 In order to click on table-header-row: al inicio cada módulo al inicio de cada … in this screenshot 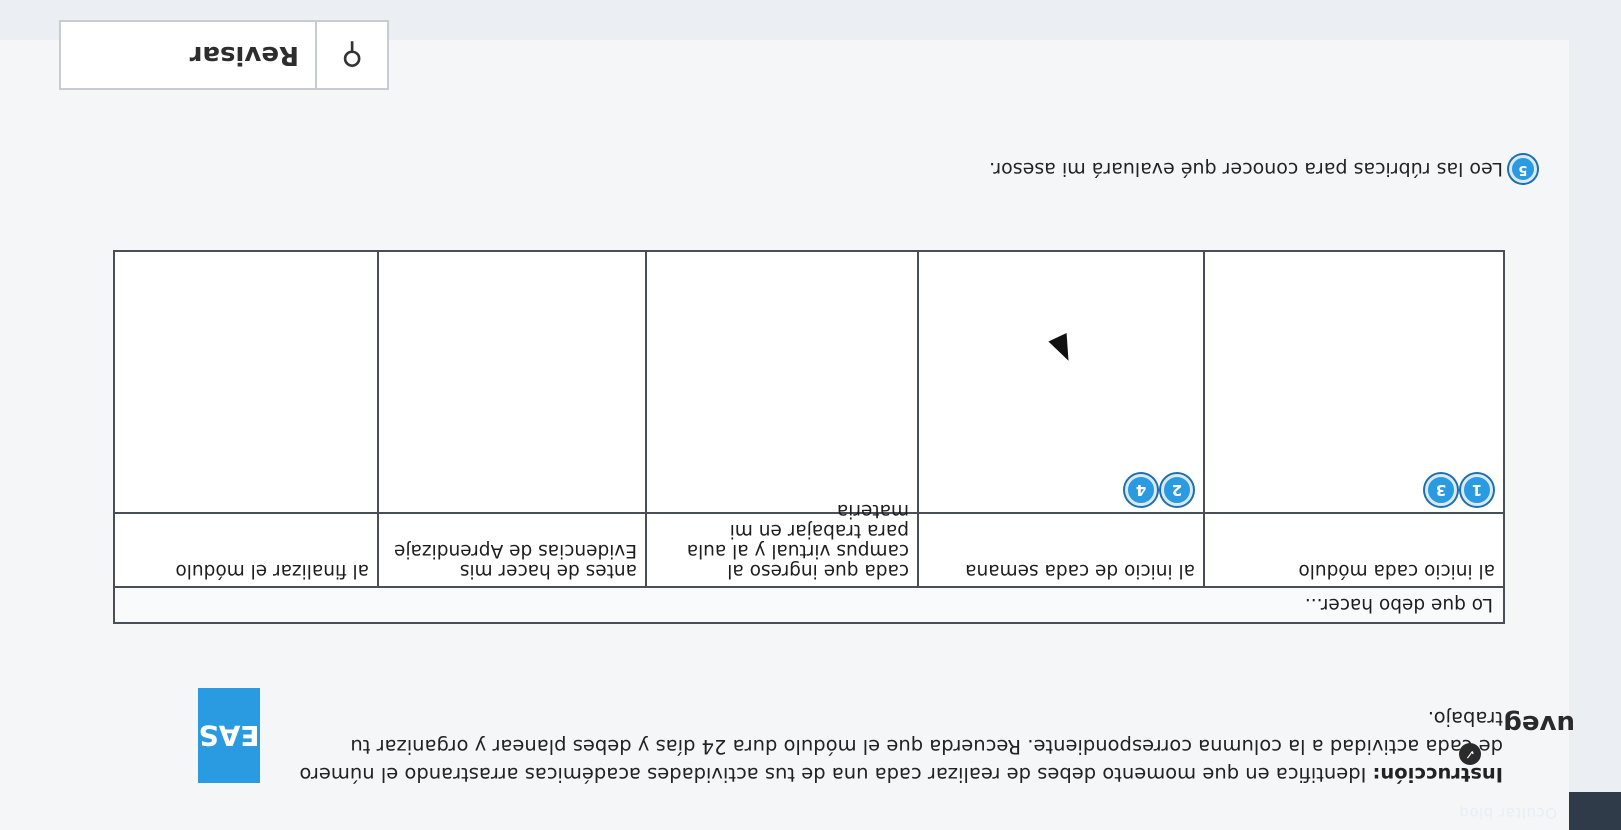, I will do `click(809, 543)`.